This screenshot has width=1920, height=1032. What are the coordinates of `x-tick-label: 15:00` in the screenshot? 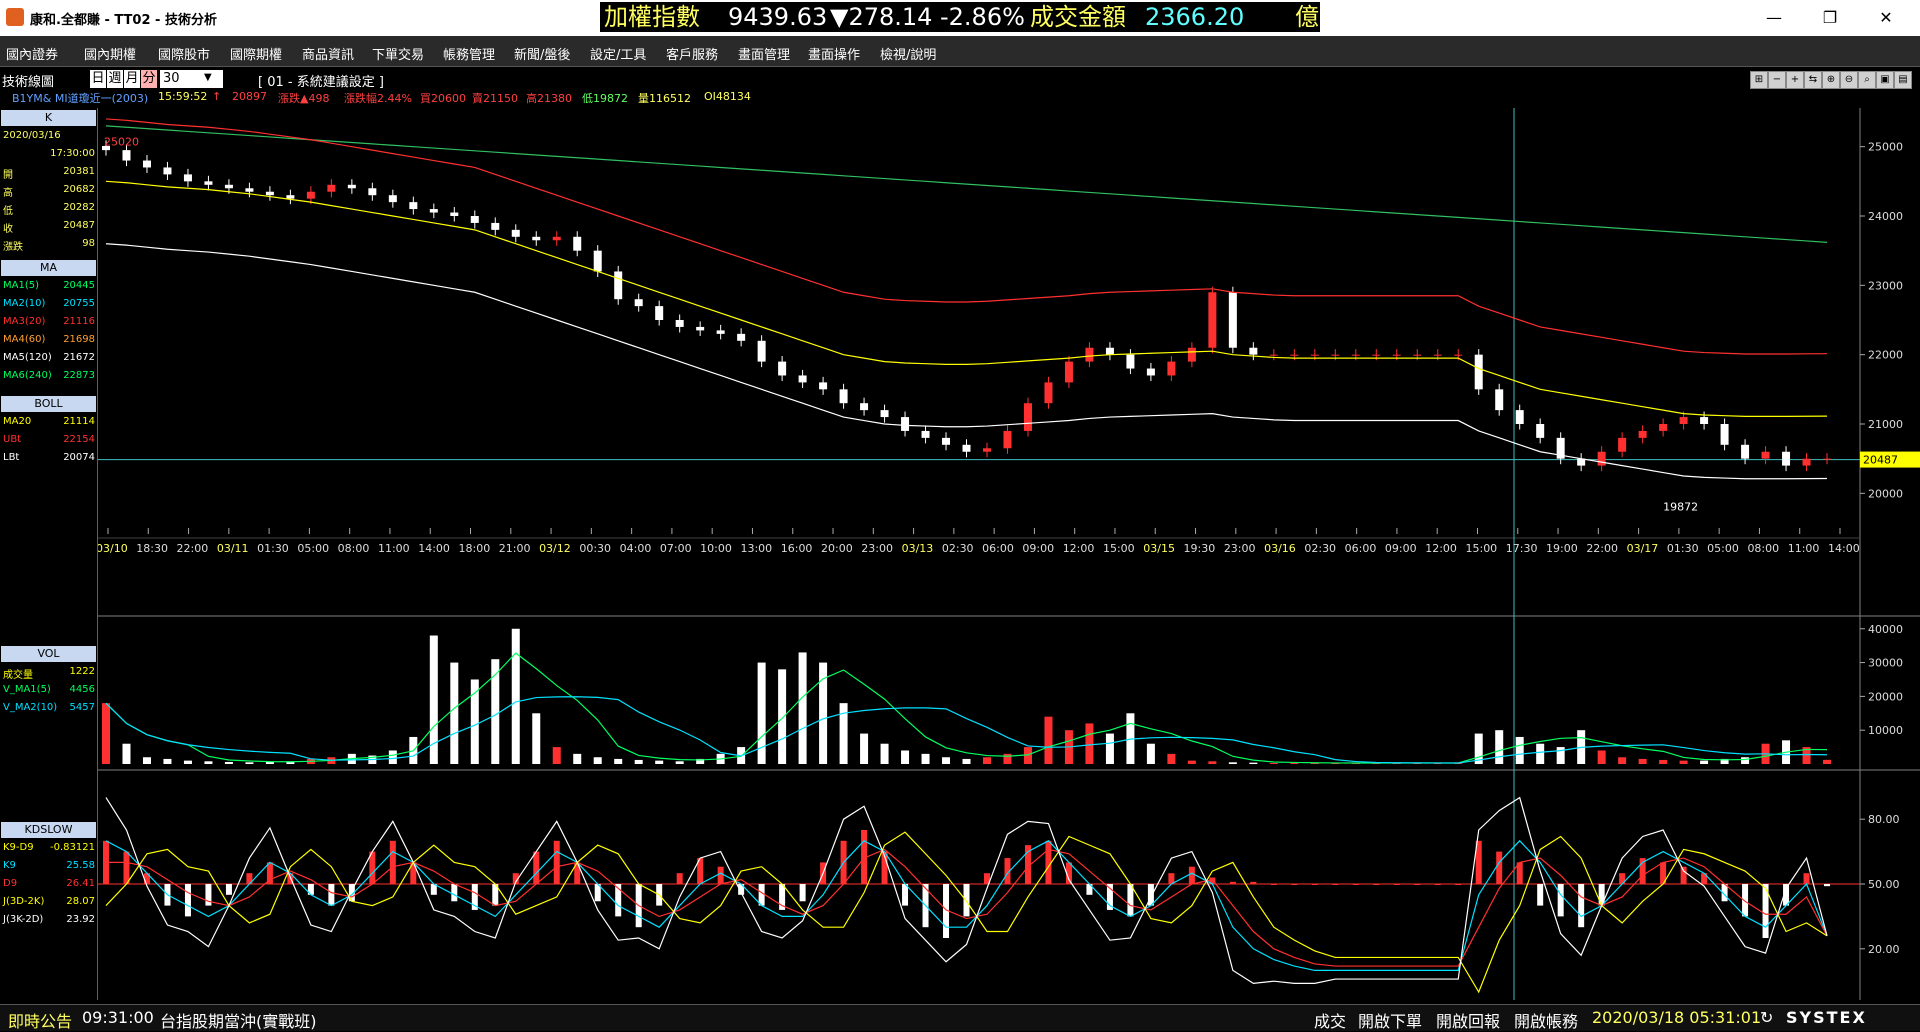 It's located at (1119, 548).